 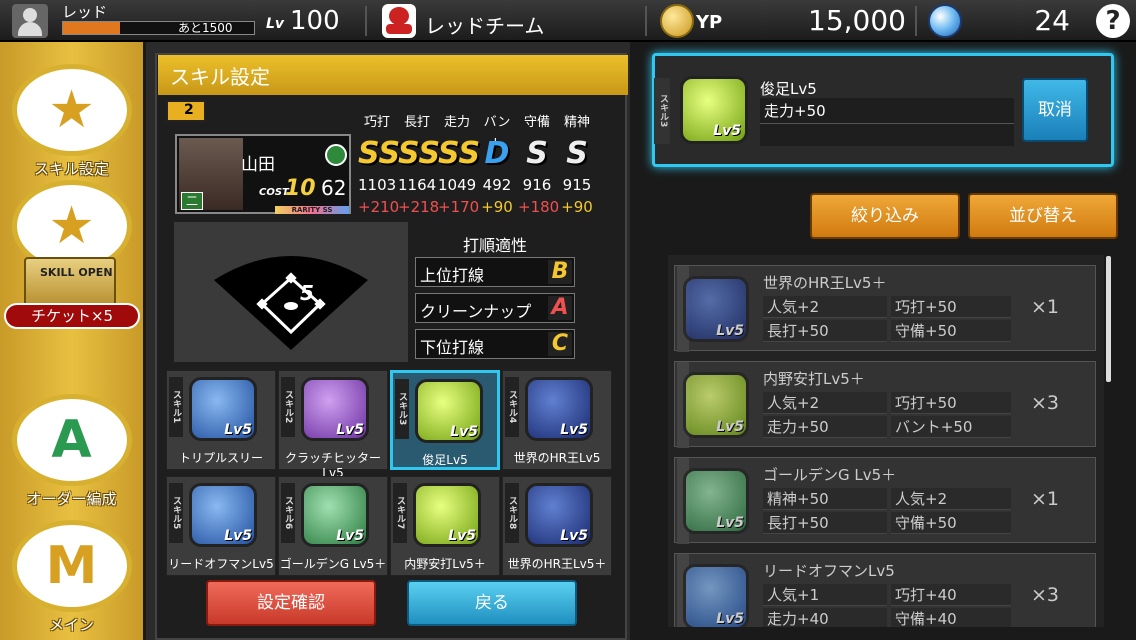 What do you see at coordinates (537, 185) in the screenshot?
I see `stat-value: 916` at bounding box center [537, 185].